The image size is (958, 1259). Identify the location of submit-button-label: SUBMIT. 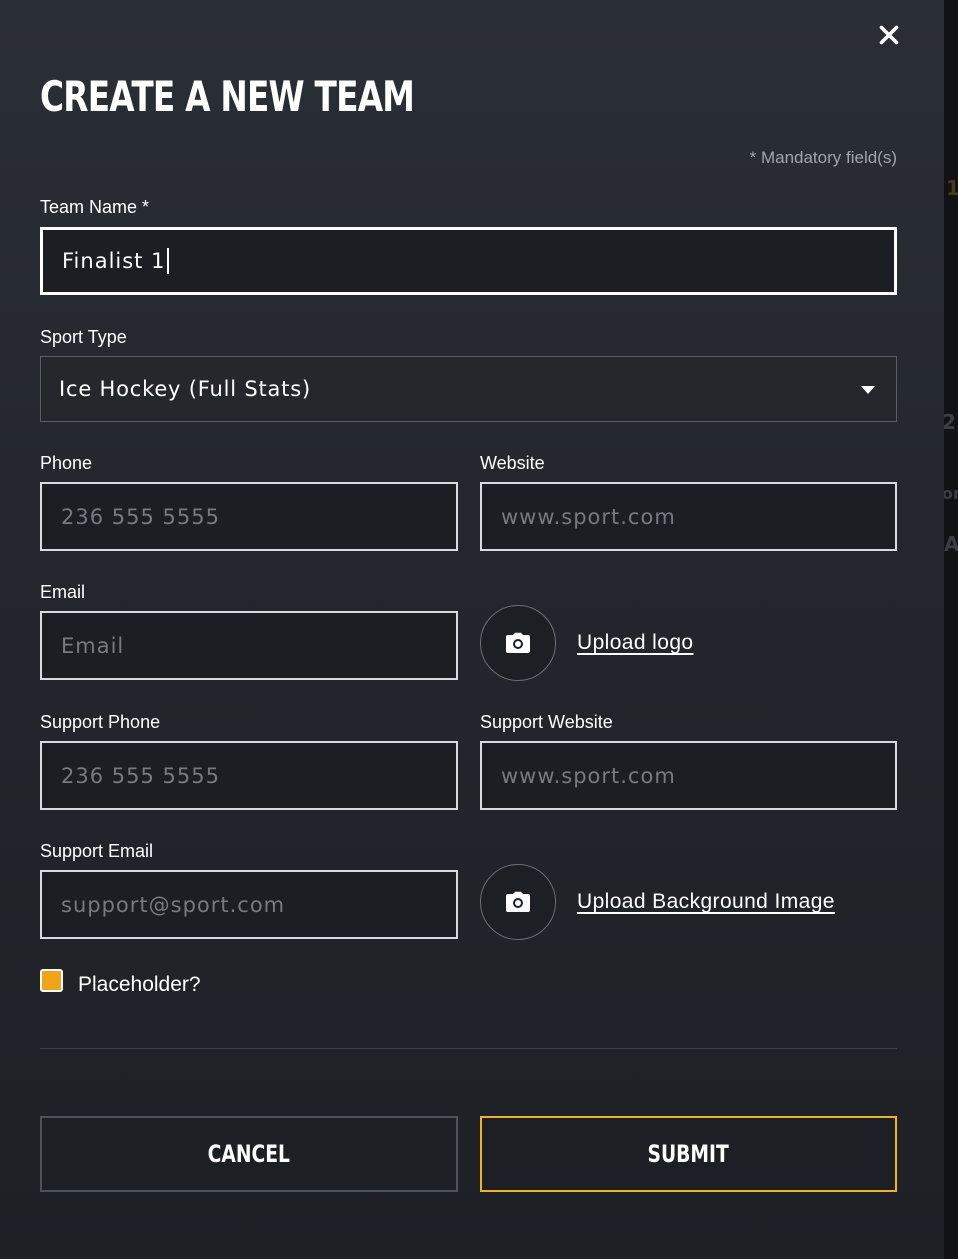
(688, 1154).